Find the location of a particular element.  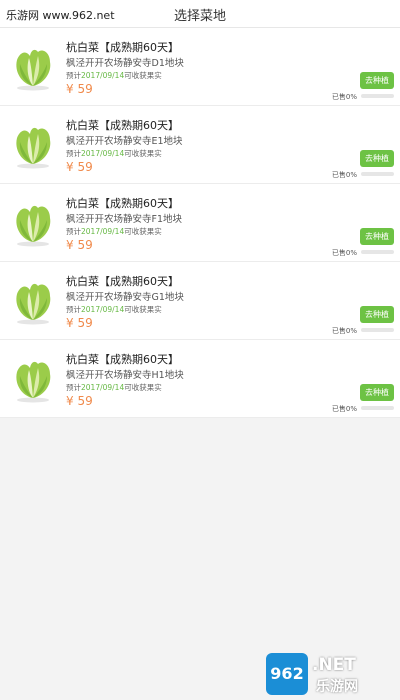

plot-location: 枫泾开开农场静安寺D1地块 is located at coordinates (125, 63).